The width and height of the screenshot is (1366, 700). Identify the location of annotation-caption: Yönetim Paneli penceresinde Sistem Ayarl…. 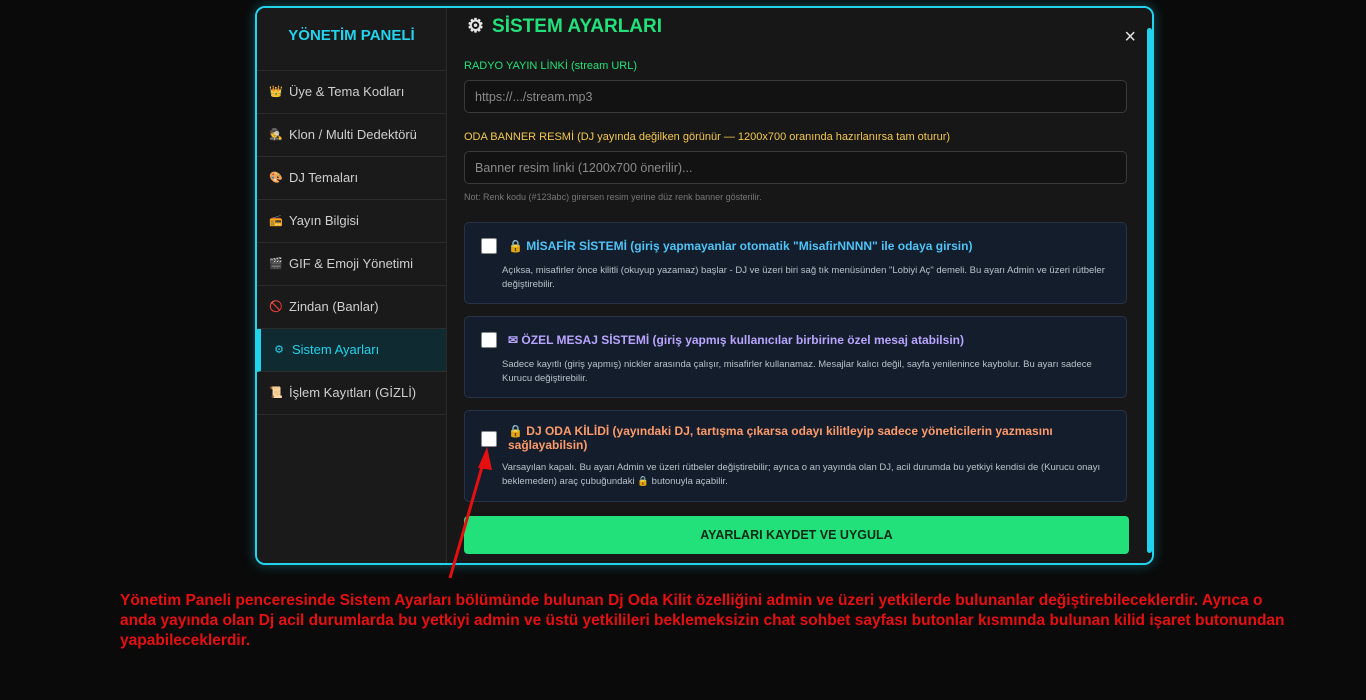
(702, 620).